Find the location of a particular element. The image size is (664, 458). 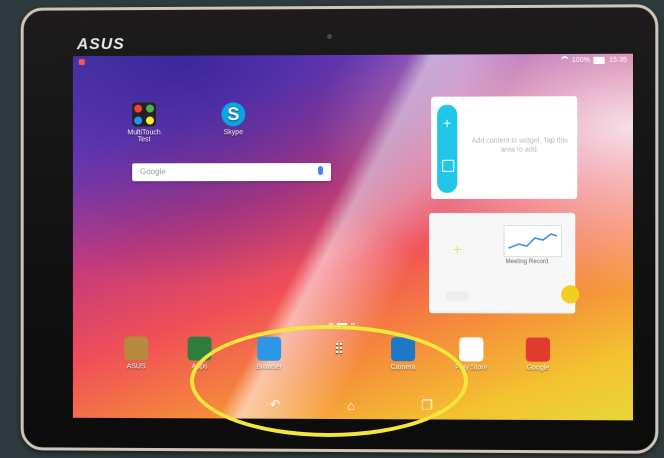

play-store-icon is located at coordinates (471, 349).